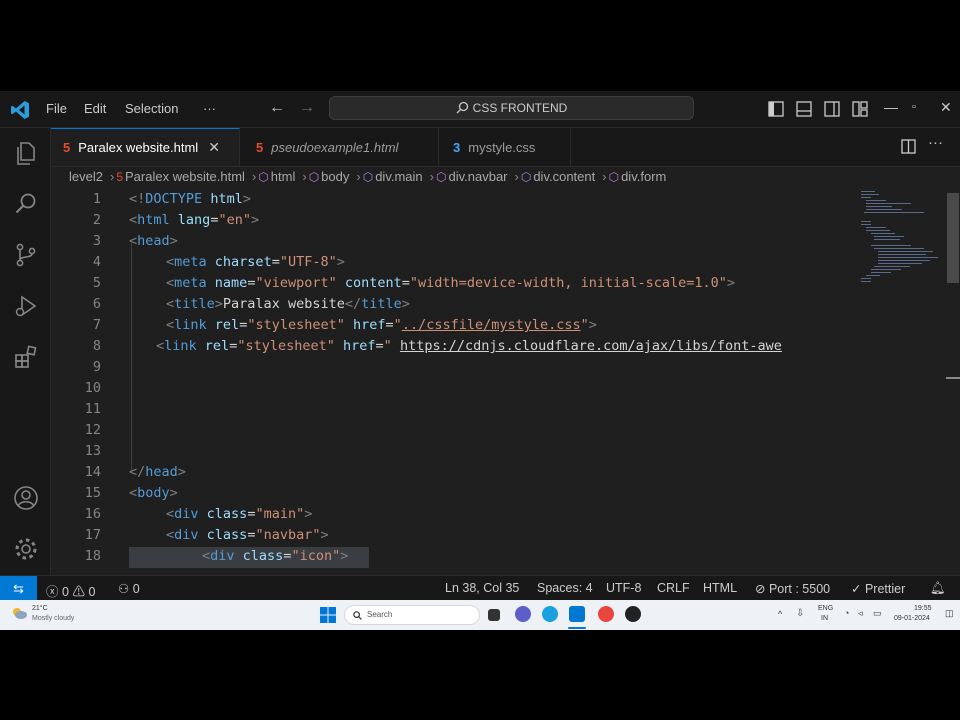  Describe the element at coordinates (277, 108) in the screenshot. I see `back-arrow-icon: ←` at that location.